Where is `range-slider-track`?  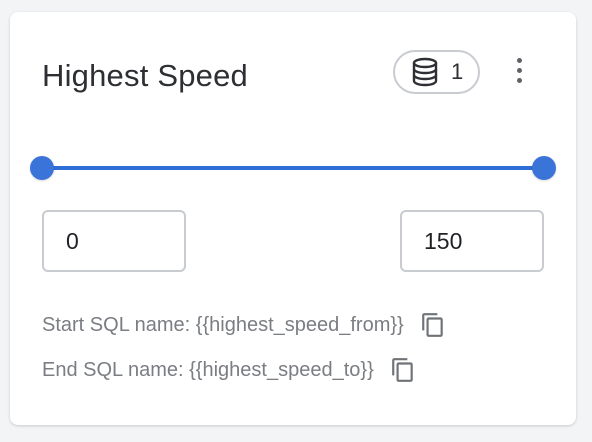 range-slider-track is located at coordinates (293, 168).